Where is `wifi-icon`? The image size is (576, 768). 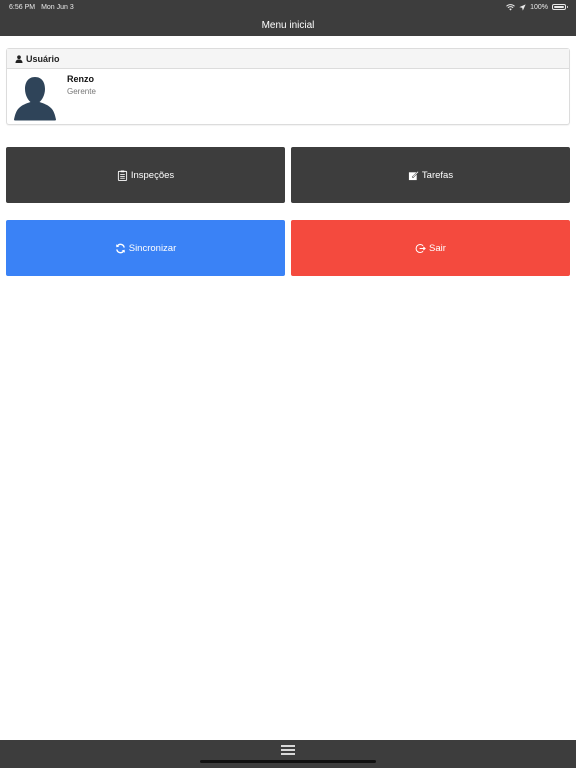 wifi-icon is located at coordinates (510, 6).